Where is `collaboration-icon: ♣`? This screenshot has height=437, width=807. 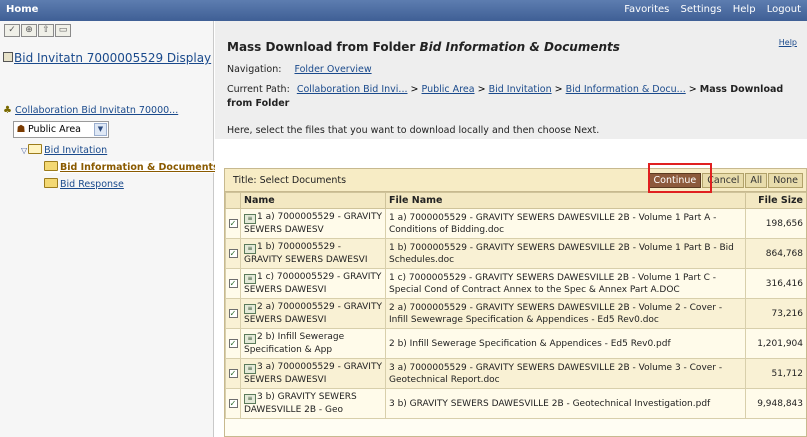
collaboration-icon: ♣ is located at coordinates (7, 110).